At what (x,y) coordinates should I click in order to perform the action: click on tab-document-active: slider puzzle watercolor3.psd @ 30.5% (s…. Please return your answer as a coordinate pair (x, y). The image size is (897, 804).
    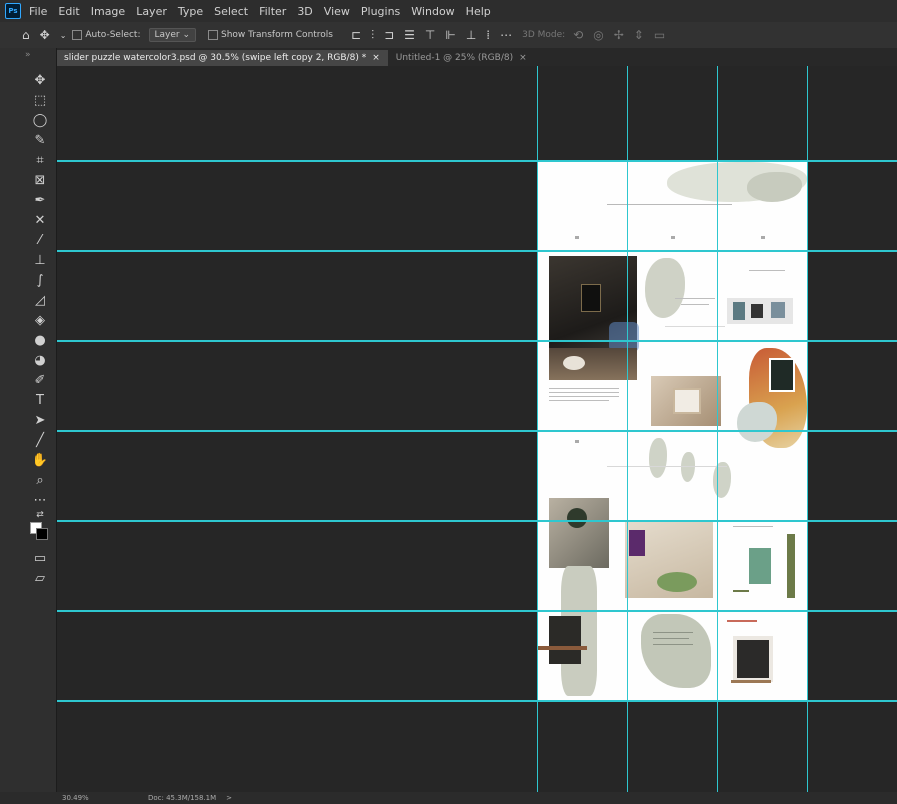
    Looking at the image, I should click on (222, 58).